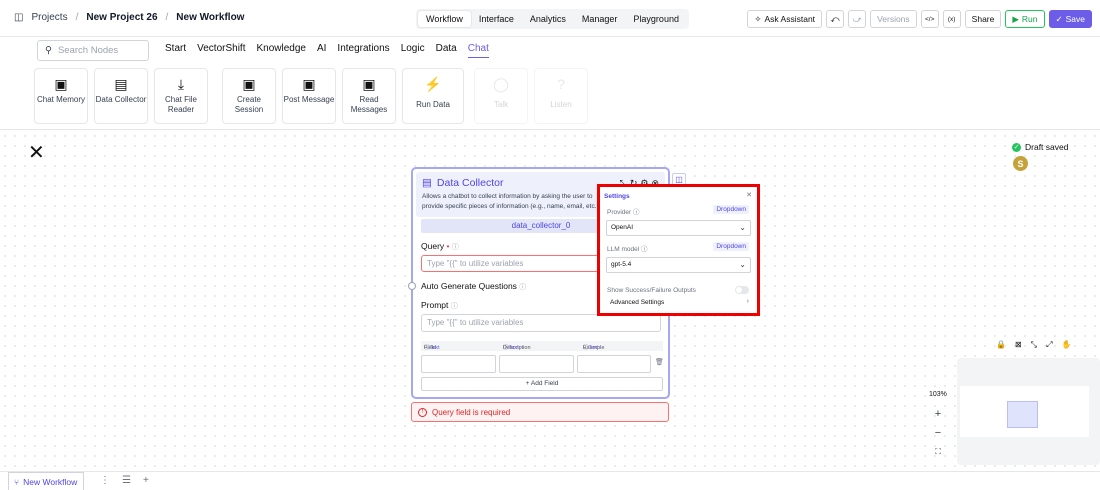 The width and height of the screenshot is (1100, 490). Describe the element at coordinates (121, 96) in the screenshot. I see `tile-data-collector: ▤ Data Collector` at that location.